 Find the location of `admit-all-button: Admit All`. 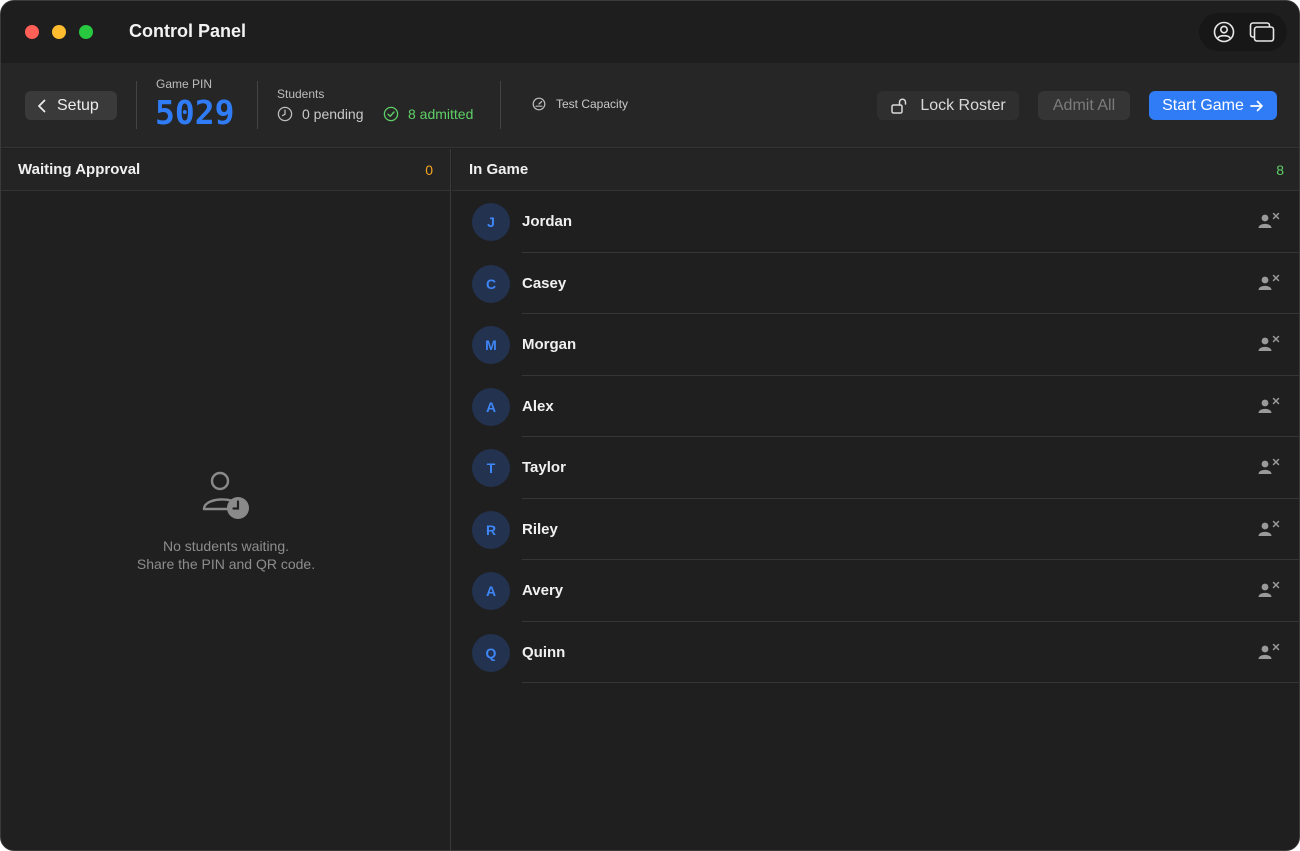

admit-all-button: Admit All is located at coordinates (1084, 105).